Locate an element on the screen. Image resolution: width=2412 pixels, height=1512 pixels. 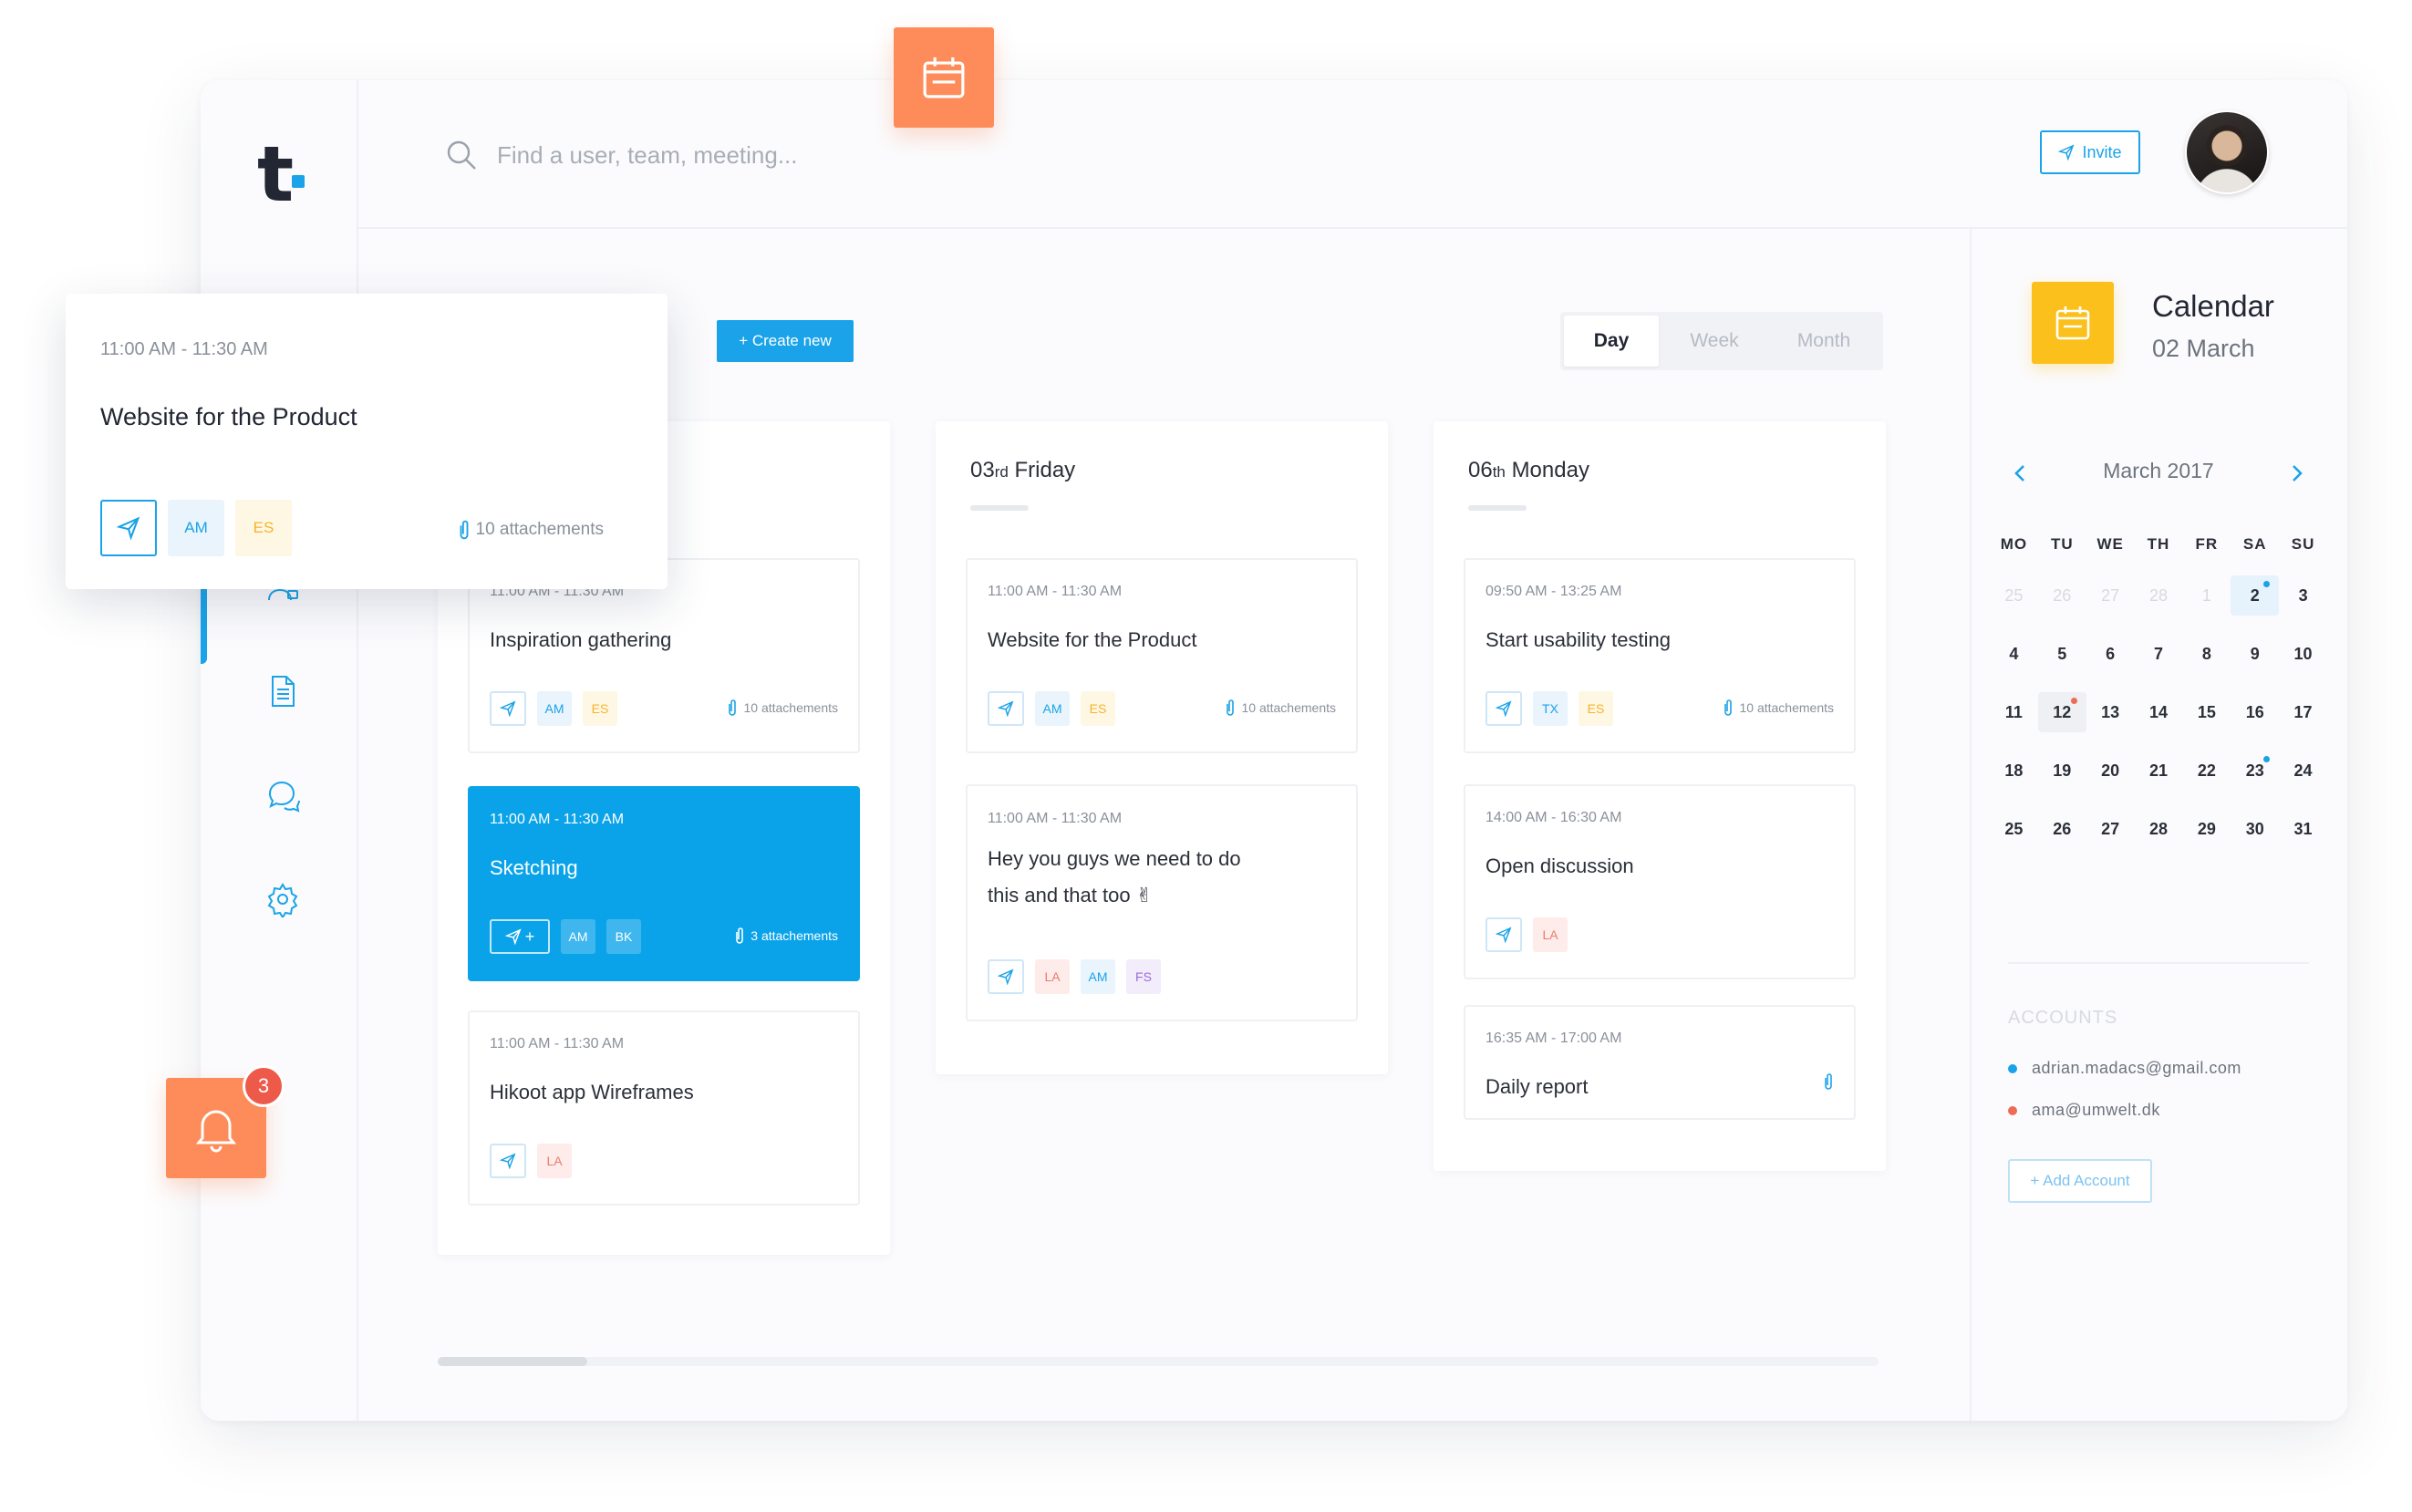
calendar-day: 24 is located at coordinates (2303, 771).